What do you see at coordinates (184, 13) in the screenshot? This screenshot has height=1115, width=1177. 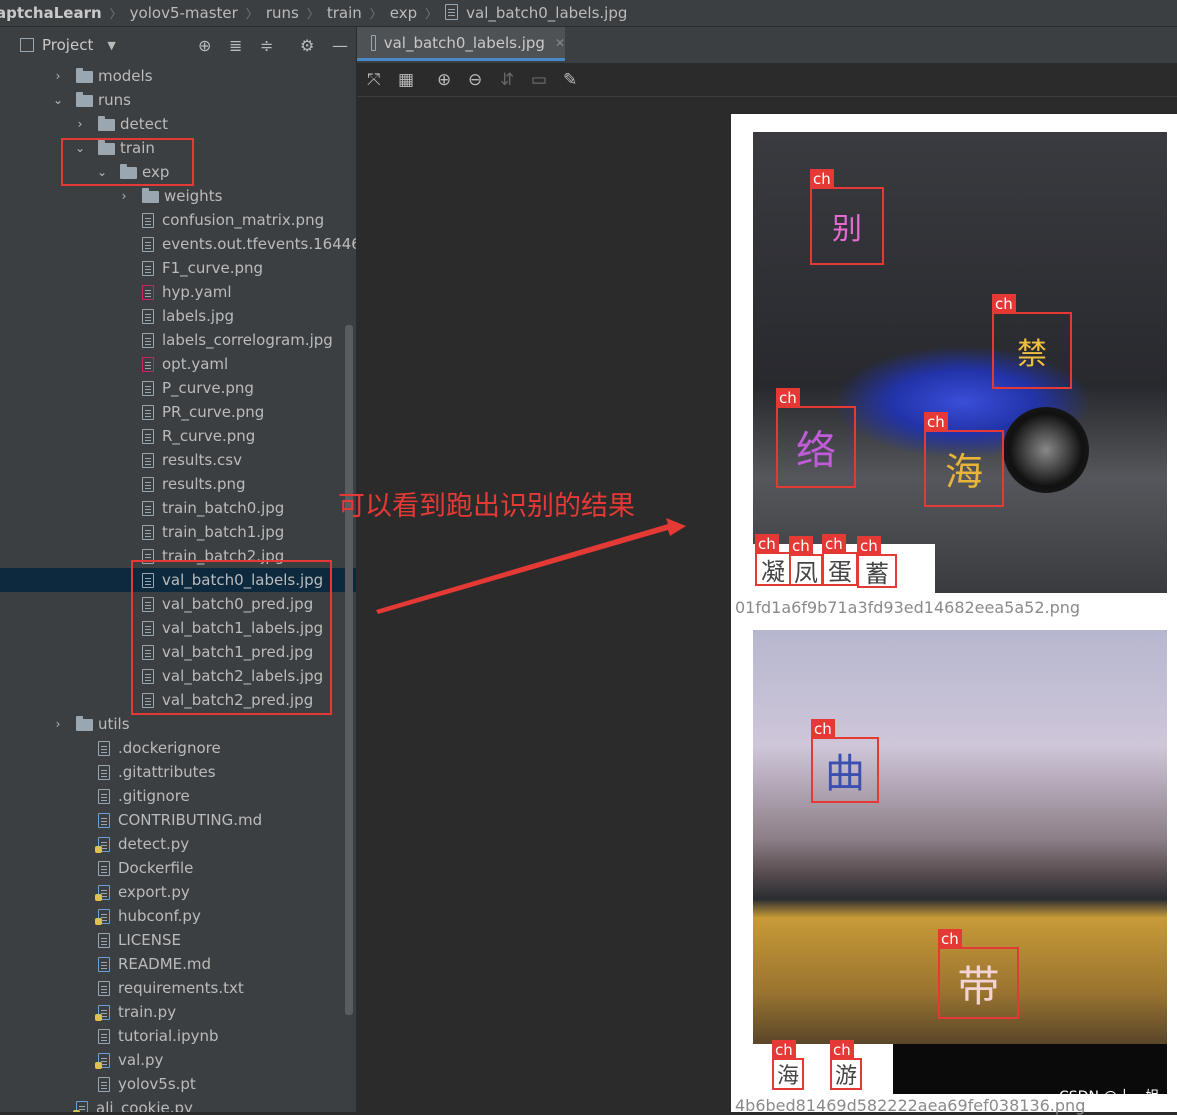 I see `breadcrumb-yolov5-master: yolov5-master` at bounding box center [184, 13].